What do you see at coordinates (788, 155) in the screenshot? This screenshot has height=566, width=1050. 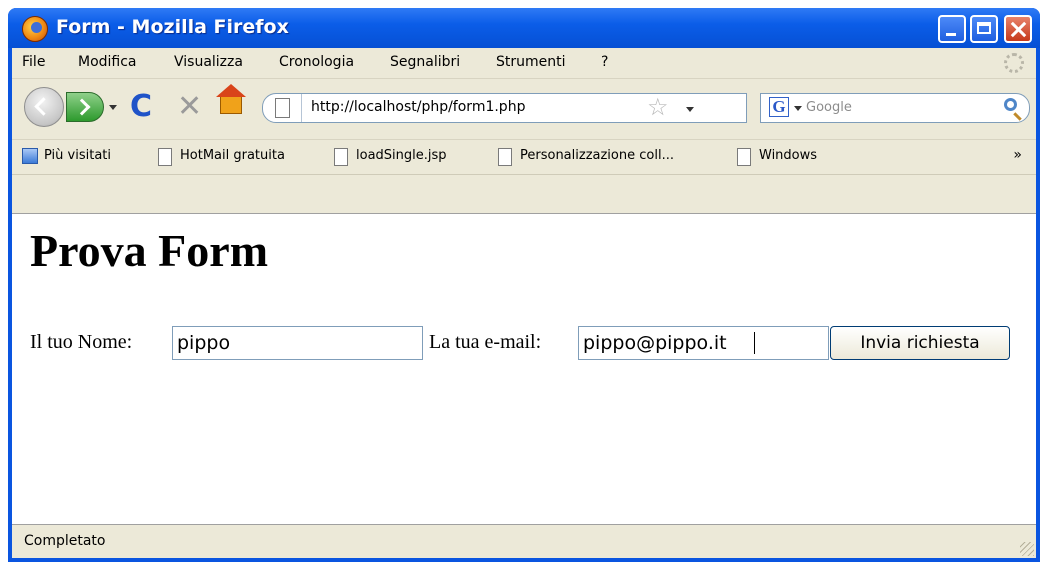 I see `bookmark-windows: Windows` at bounding box center [788, 155].